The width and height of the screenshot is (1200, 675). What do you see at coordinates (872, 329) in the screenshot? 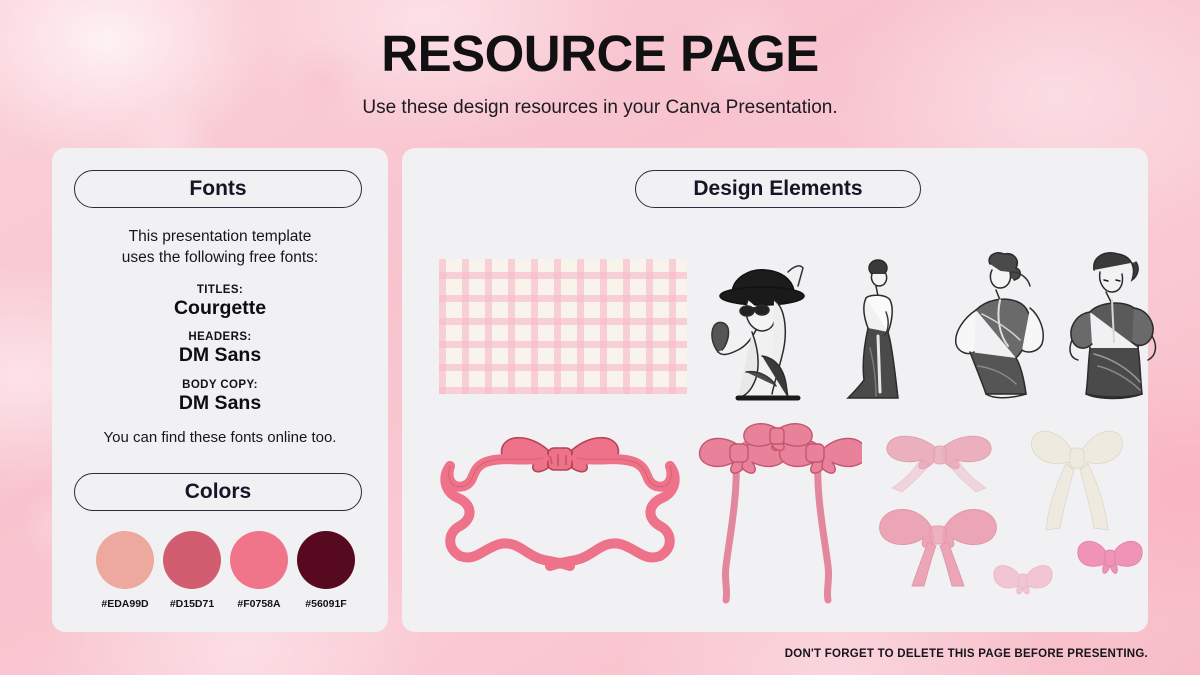
I see `fashion-sketch-gown-lady` at bounding box center [872, 329].